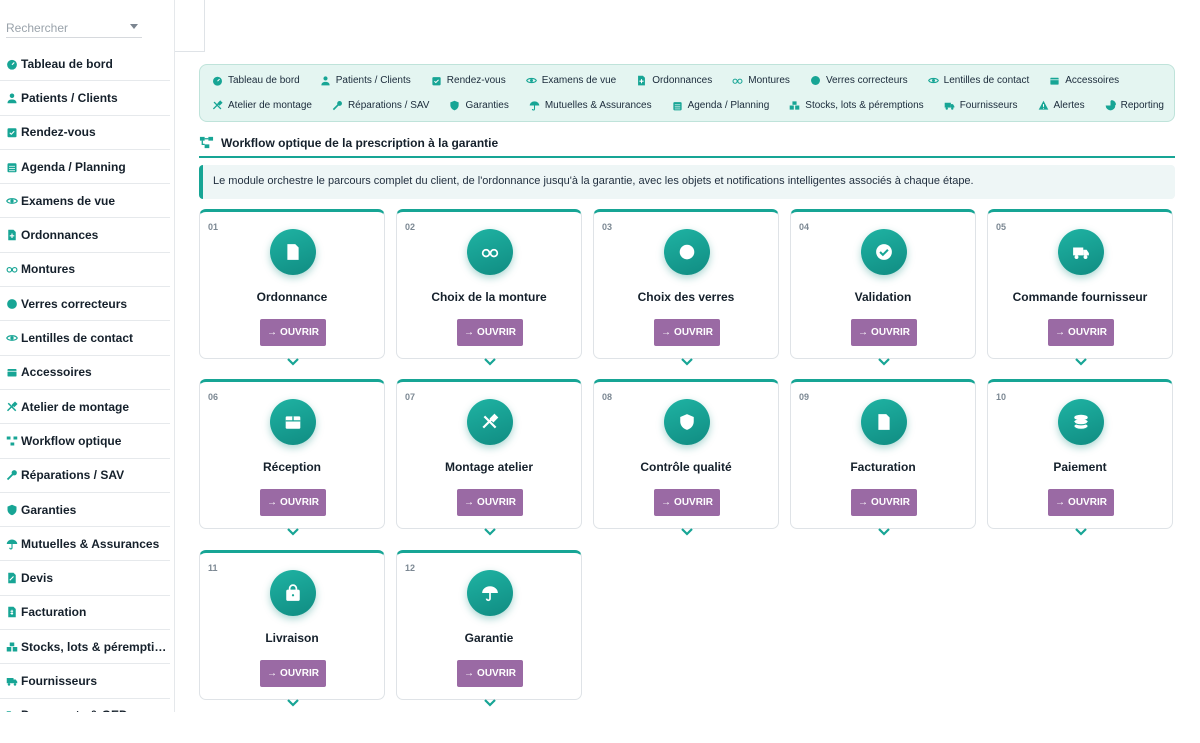 The image size is (1200, 743). What do you see at coordinates (85, 705) in the screenshot?
I see `sidebar-item: Documents & GED` at bounding box center [85, 705].